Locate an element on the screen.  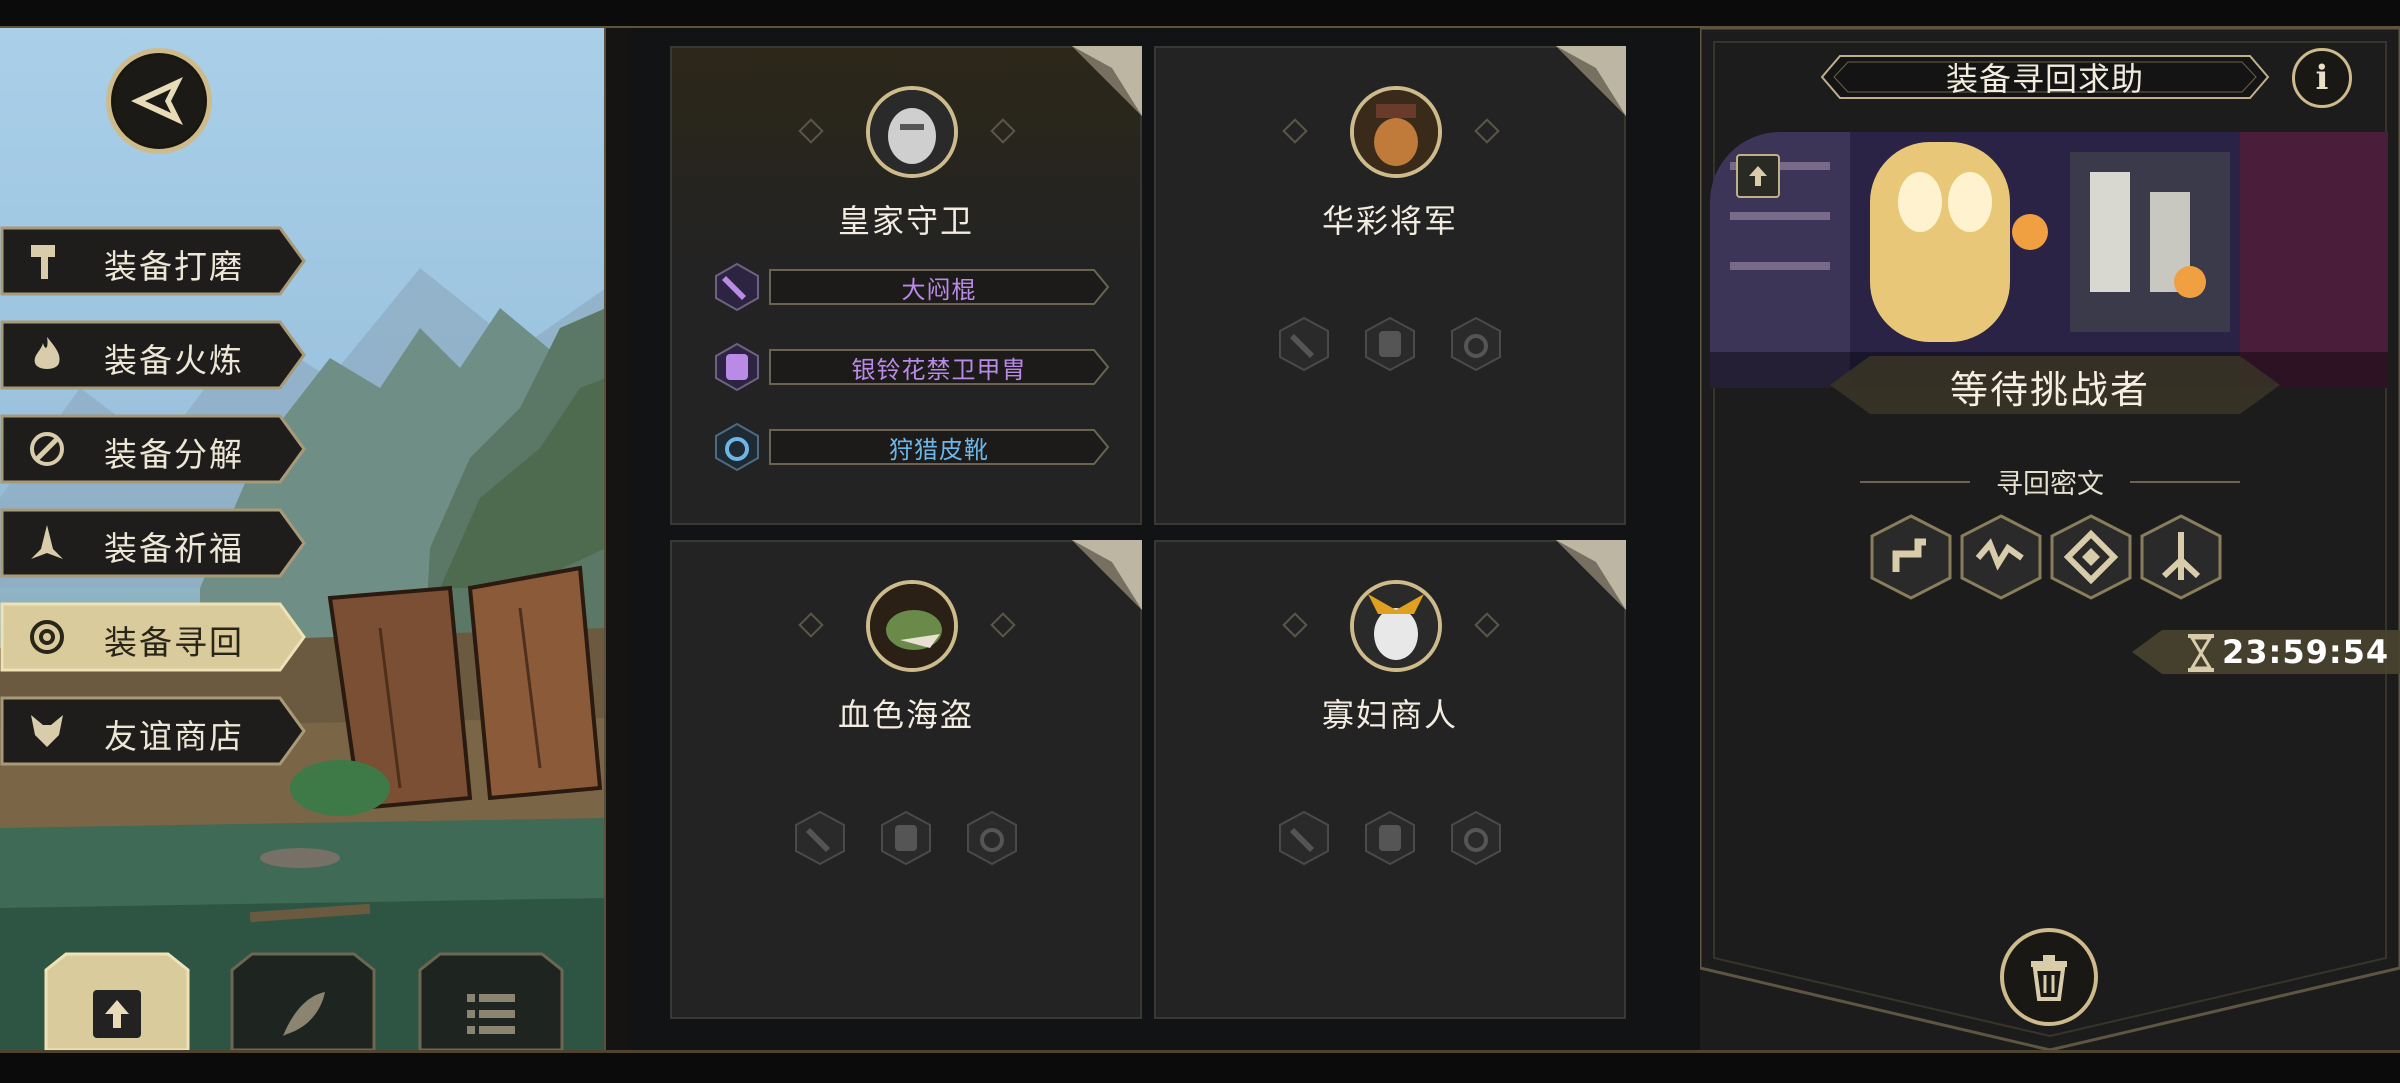
upload-arrow-icon is located at coordinates (1758, 176).